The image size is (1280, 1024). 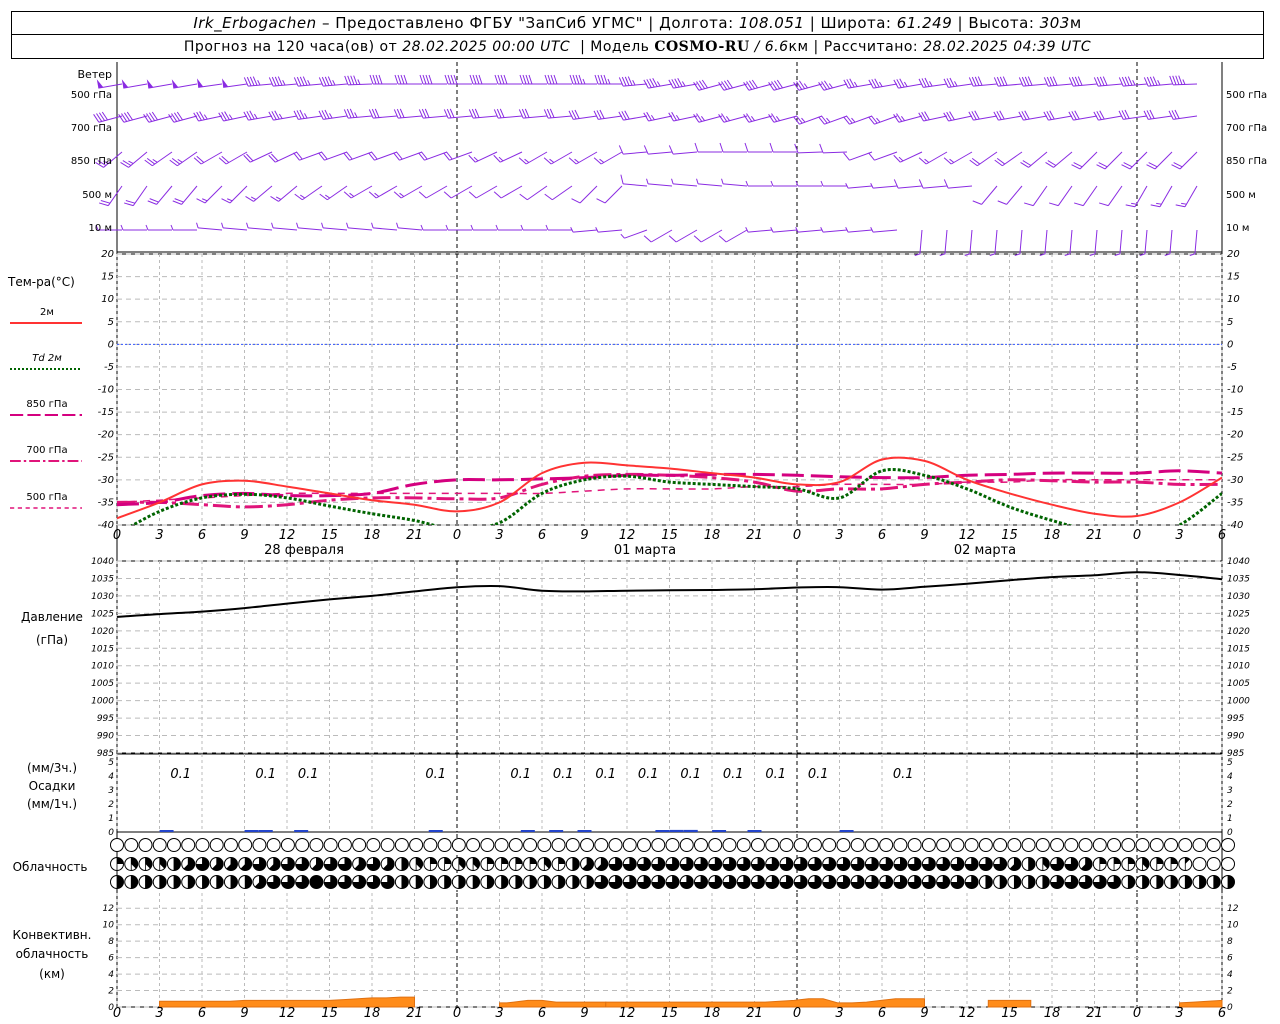 I want to click on pressure-axis-tick-right: 1030, so click(x=1238, y=597).